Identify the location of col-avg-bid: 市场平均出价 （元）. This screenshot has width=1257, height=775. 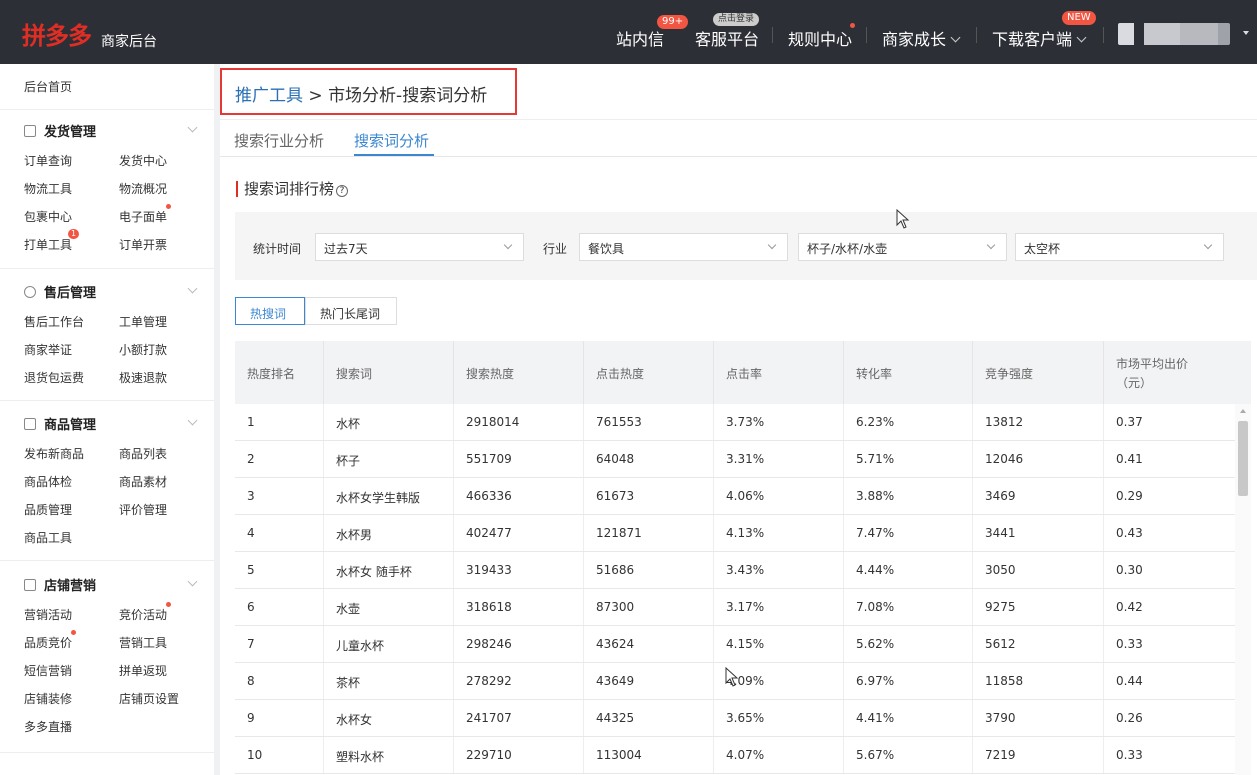
(1177, 372).